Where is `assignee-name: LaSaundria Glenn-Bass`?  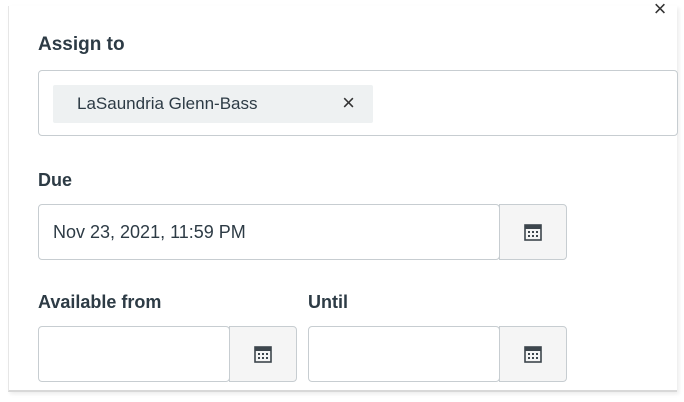
assignee-name: LaSaundria Glenn-Bass is located at coordinates (167, 103).